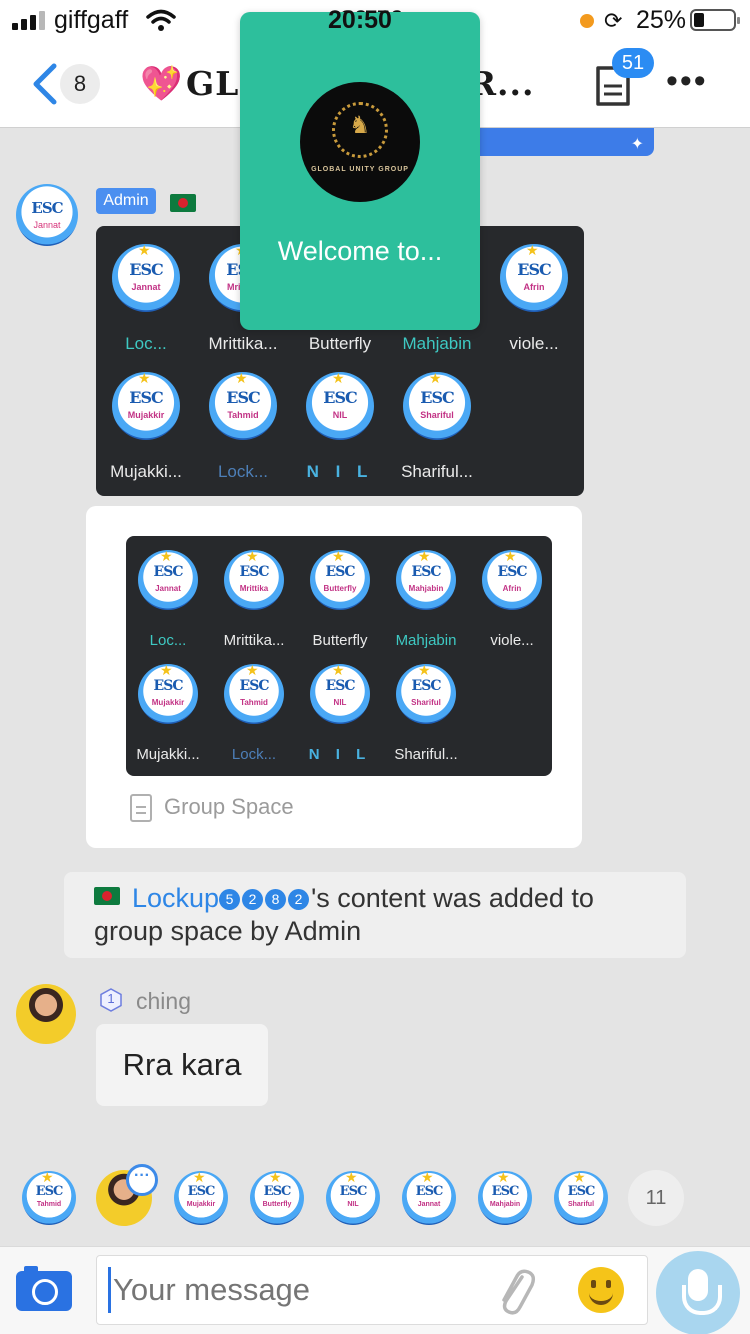 The width and height of the screenshot is (750, 1334). Describe the element at coordinates (175, 898) in the screenshot. I see `notice-user: Lockup` at that location.